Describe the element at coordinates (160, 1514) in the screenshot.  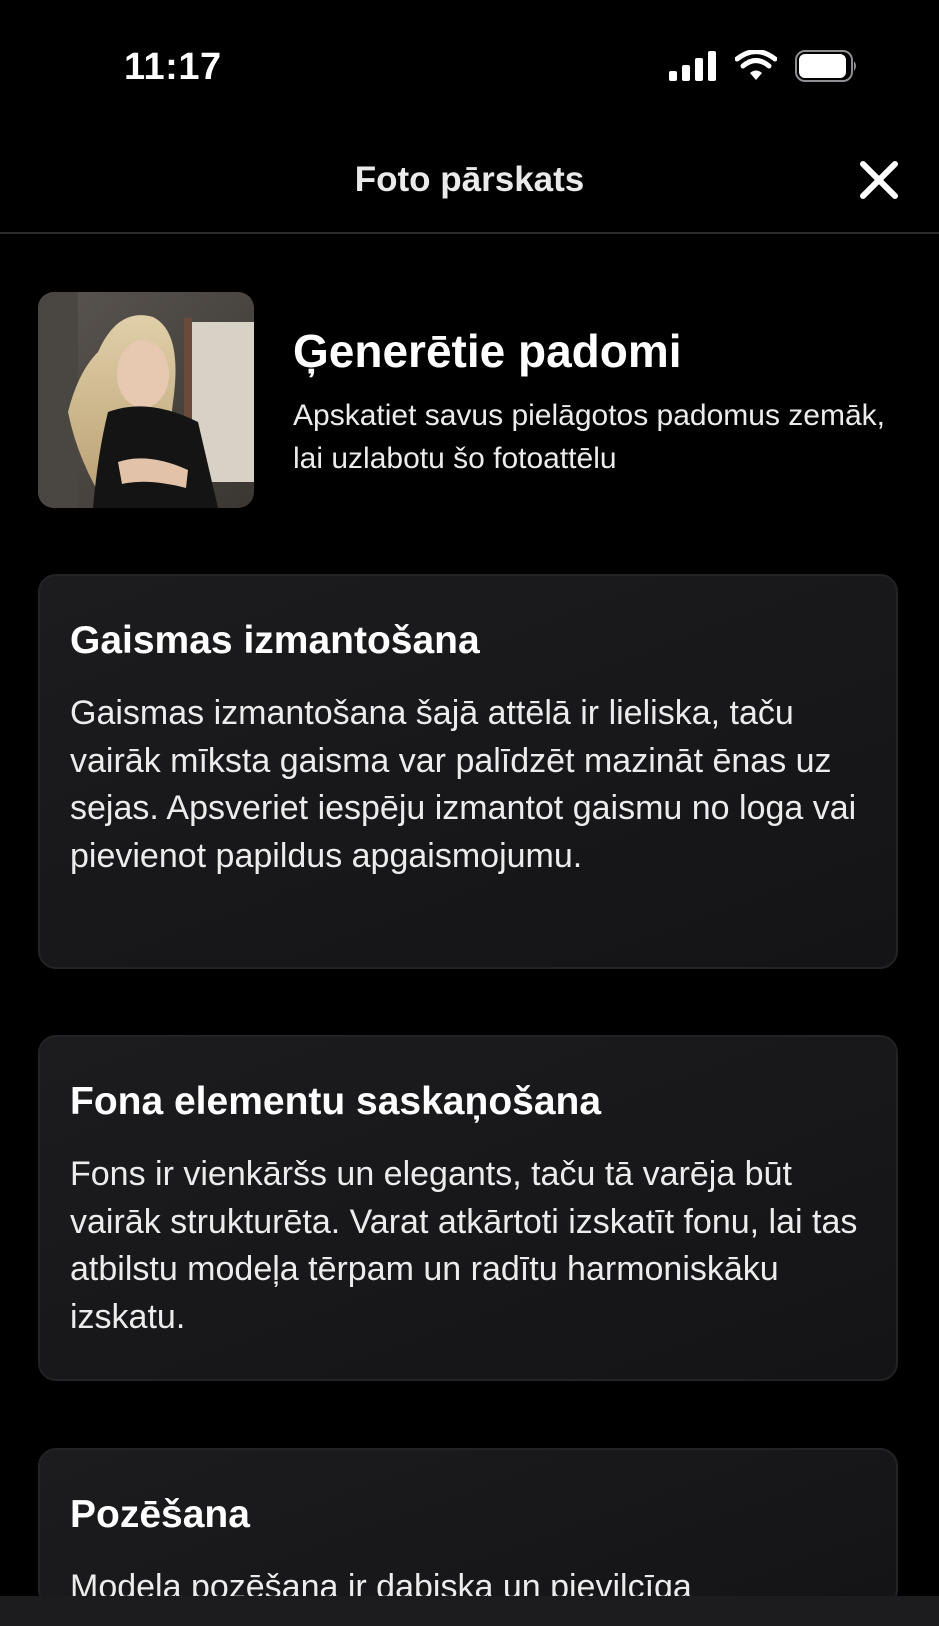
I see `tip-title: Pozēšana` at that location.